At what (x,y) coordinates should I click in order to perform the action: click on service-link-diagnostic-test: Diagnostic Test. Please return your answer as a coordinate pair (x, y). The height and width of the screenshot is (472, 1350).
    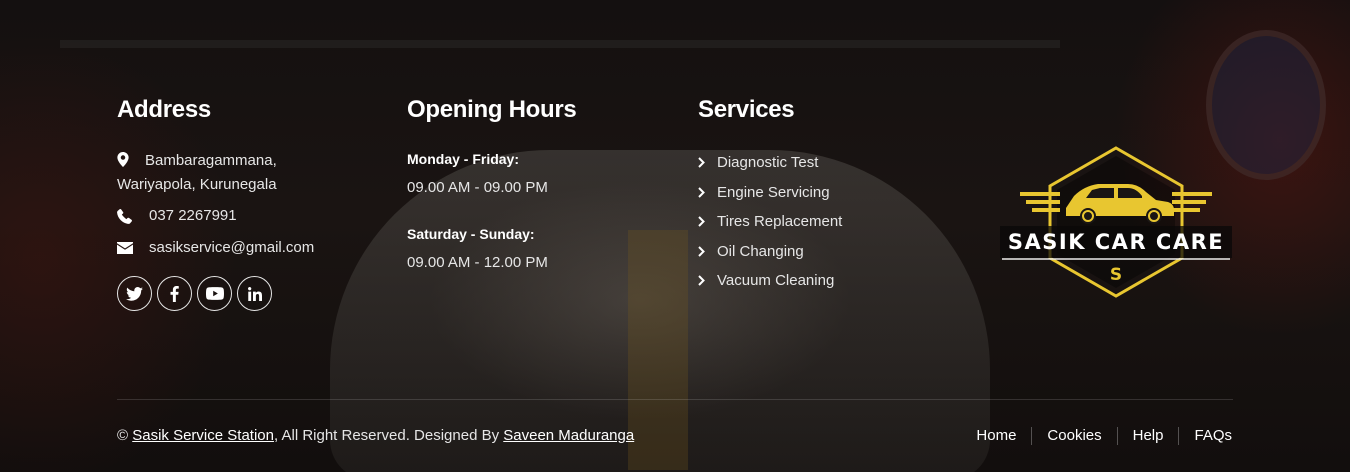
    Looking at the image, I should click on (770, 163).